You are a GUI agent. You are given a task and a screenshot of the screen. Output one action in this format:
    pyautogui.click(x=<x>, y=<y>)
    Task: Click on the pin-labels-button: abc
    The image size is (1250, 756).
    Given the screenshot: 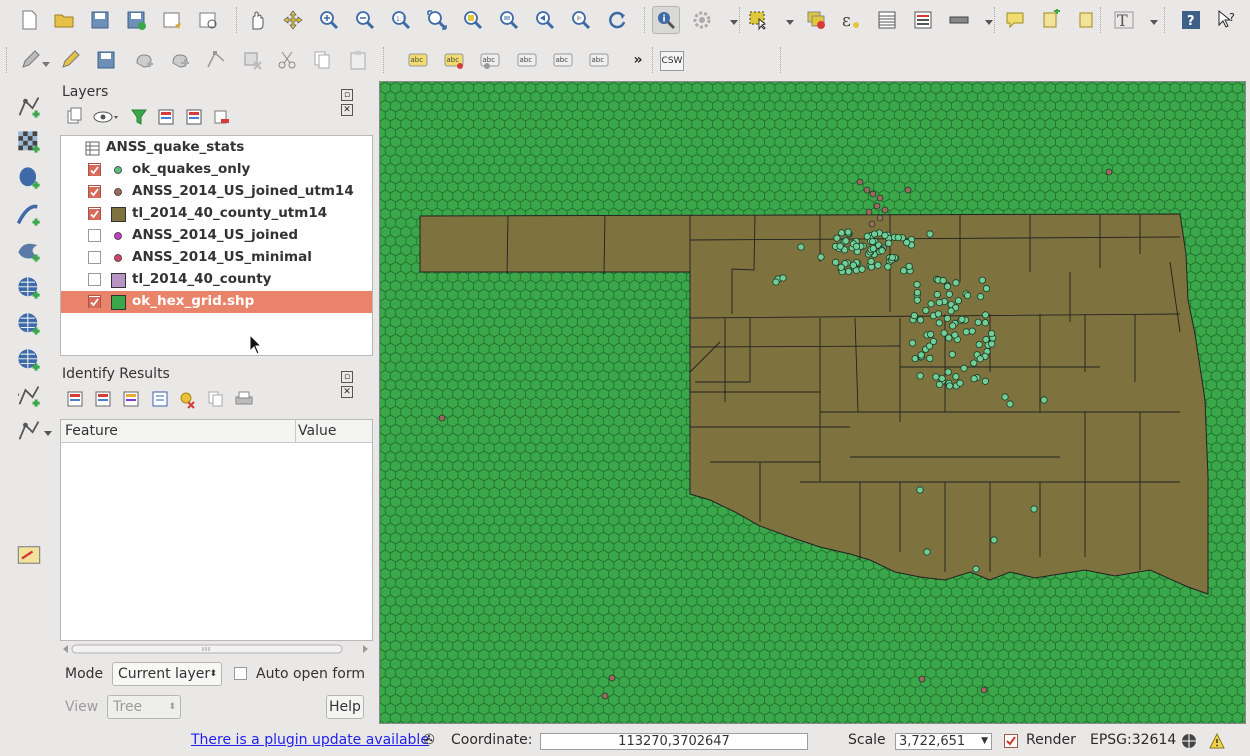 What is the action you would take?
    pyautogui.click(x=490, y=60)
    